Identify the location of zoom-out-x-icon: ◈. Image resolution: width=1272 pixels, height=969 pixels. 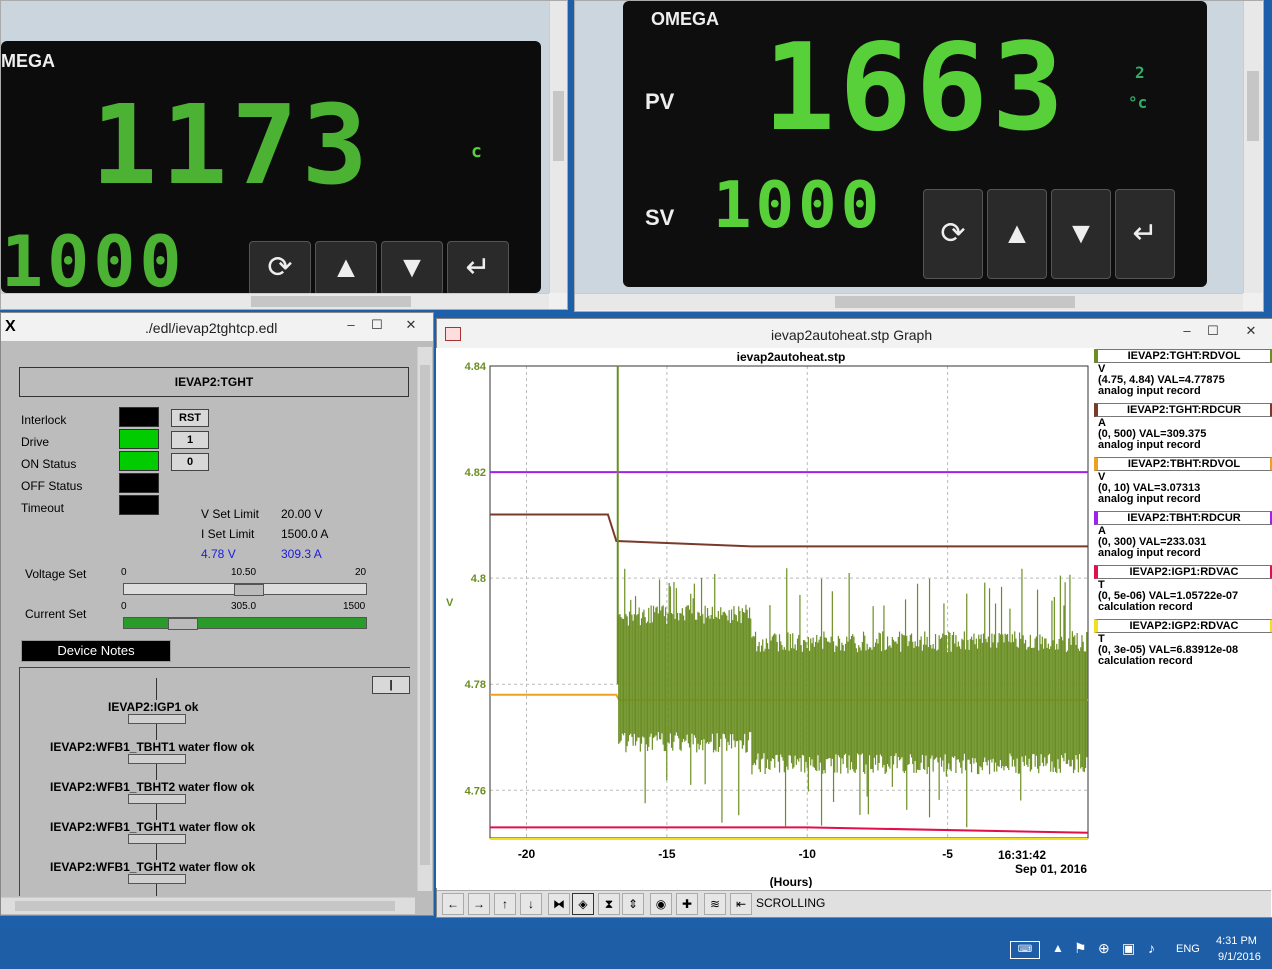
(583, 904).